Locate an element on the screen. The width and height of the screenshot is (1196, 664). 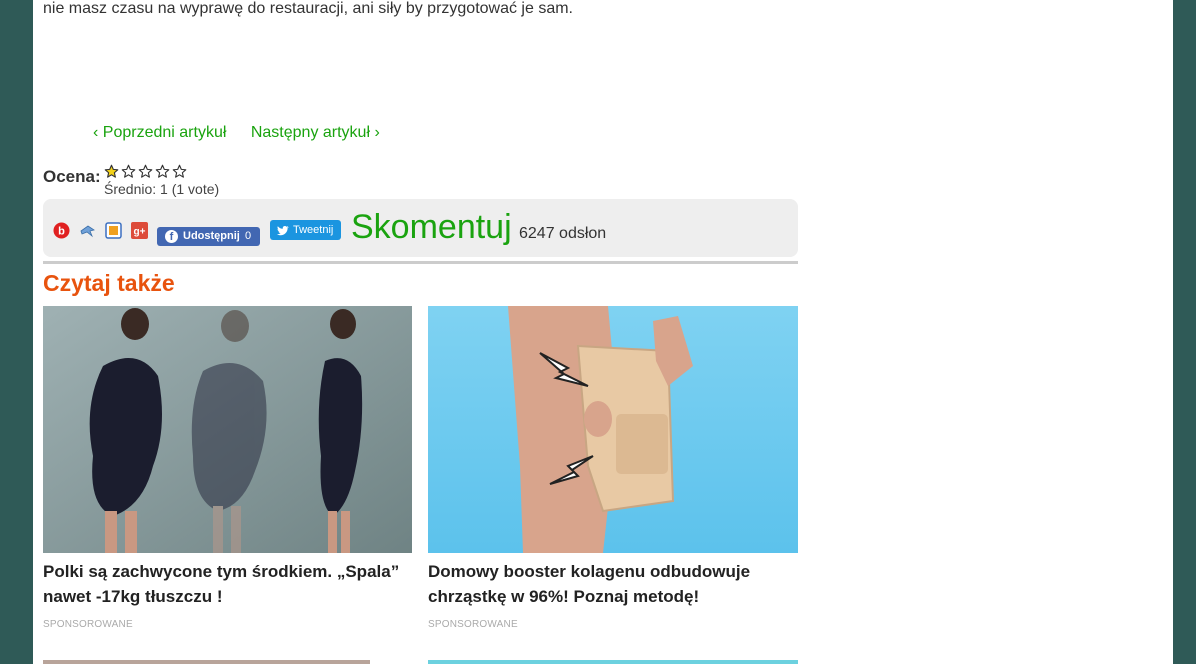
tweet-button: Tweetnij is located at coordinates (305, 230).